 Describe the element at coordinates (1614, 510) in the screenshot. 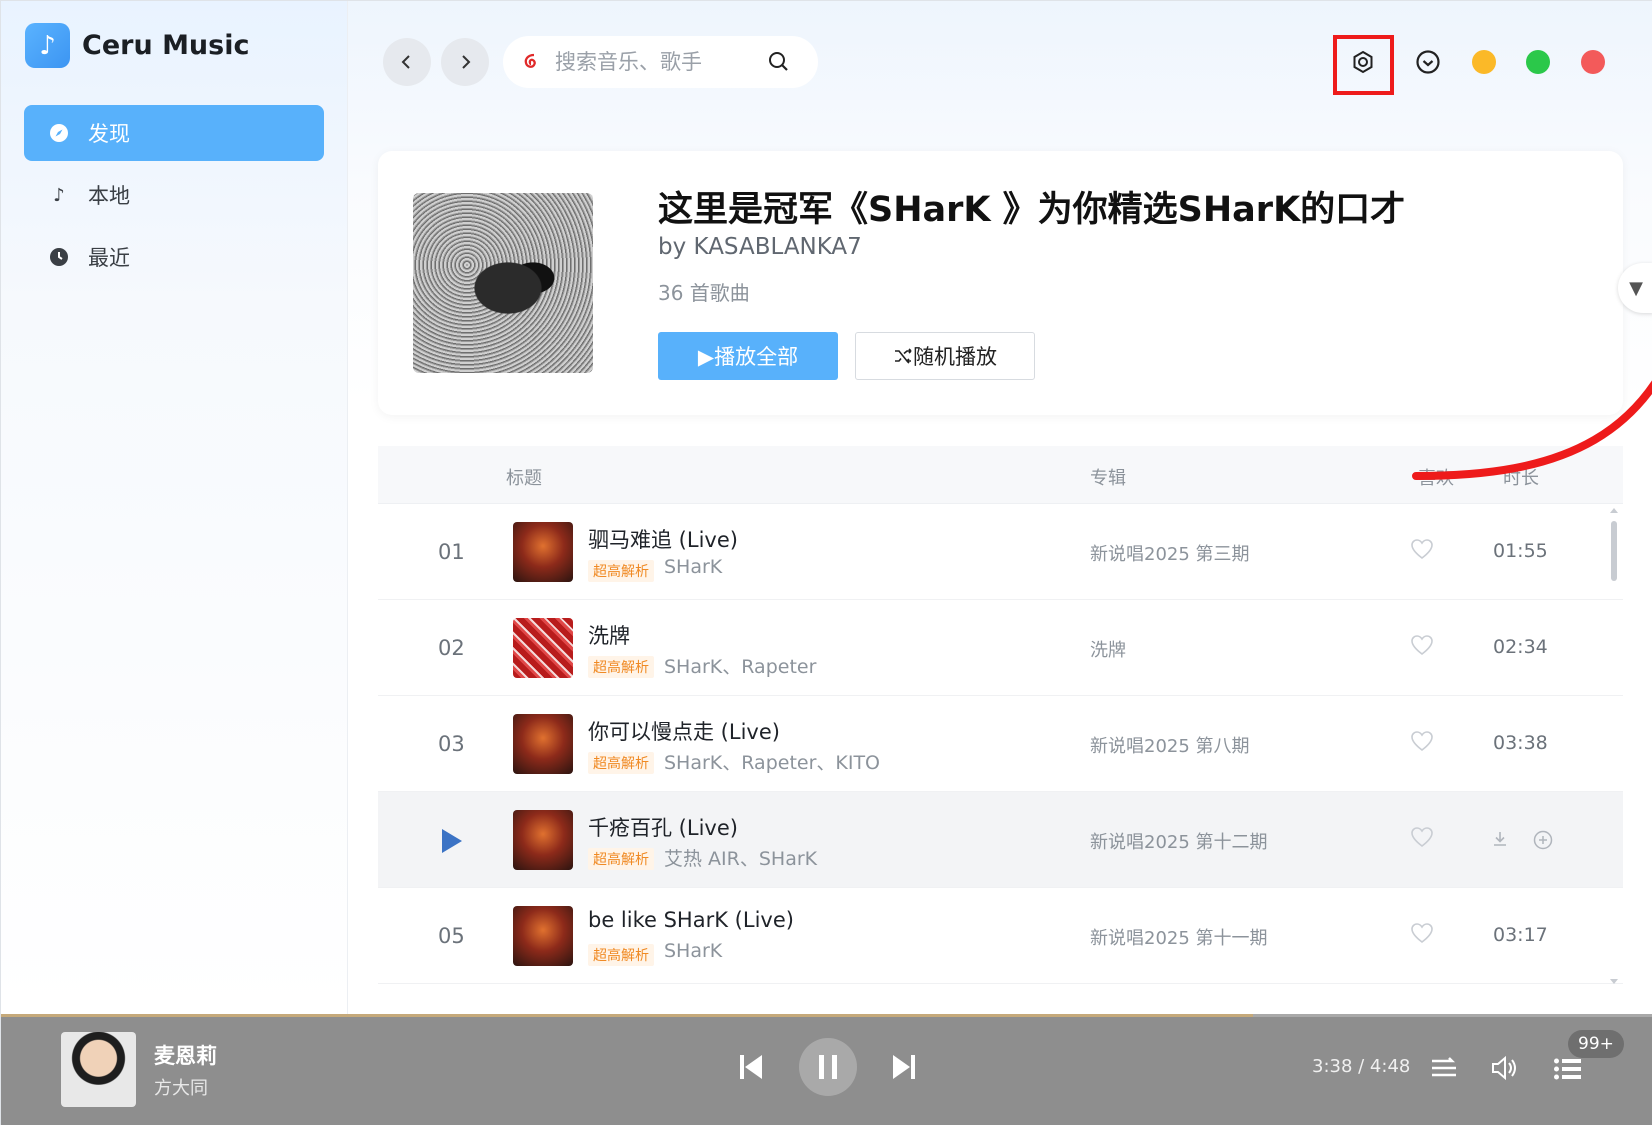

I see `scroll-up-arrow-icon` at that location.